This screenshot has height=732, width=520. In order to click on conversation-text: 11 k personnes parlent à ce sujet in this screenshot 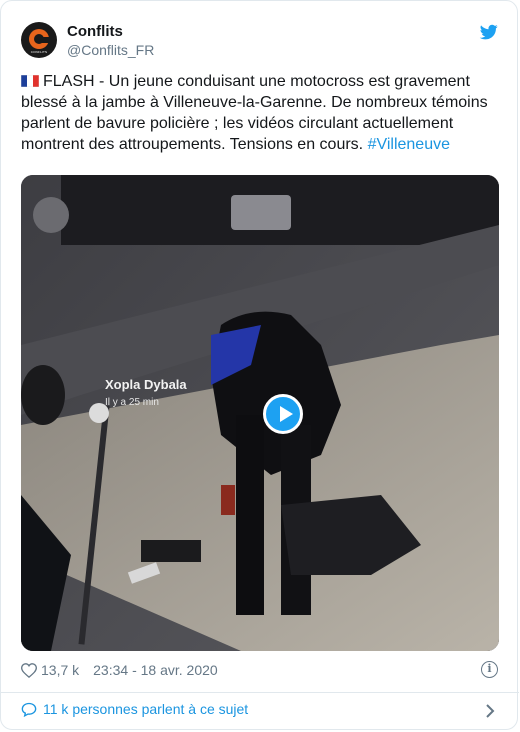, I will do `click(145, 709)`.